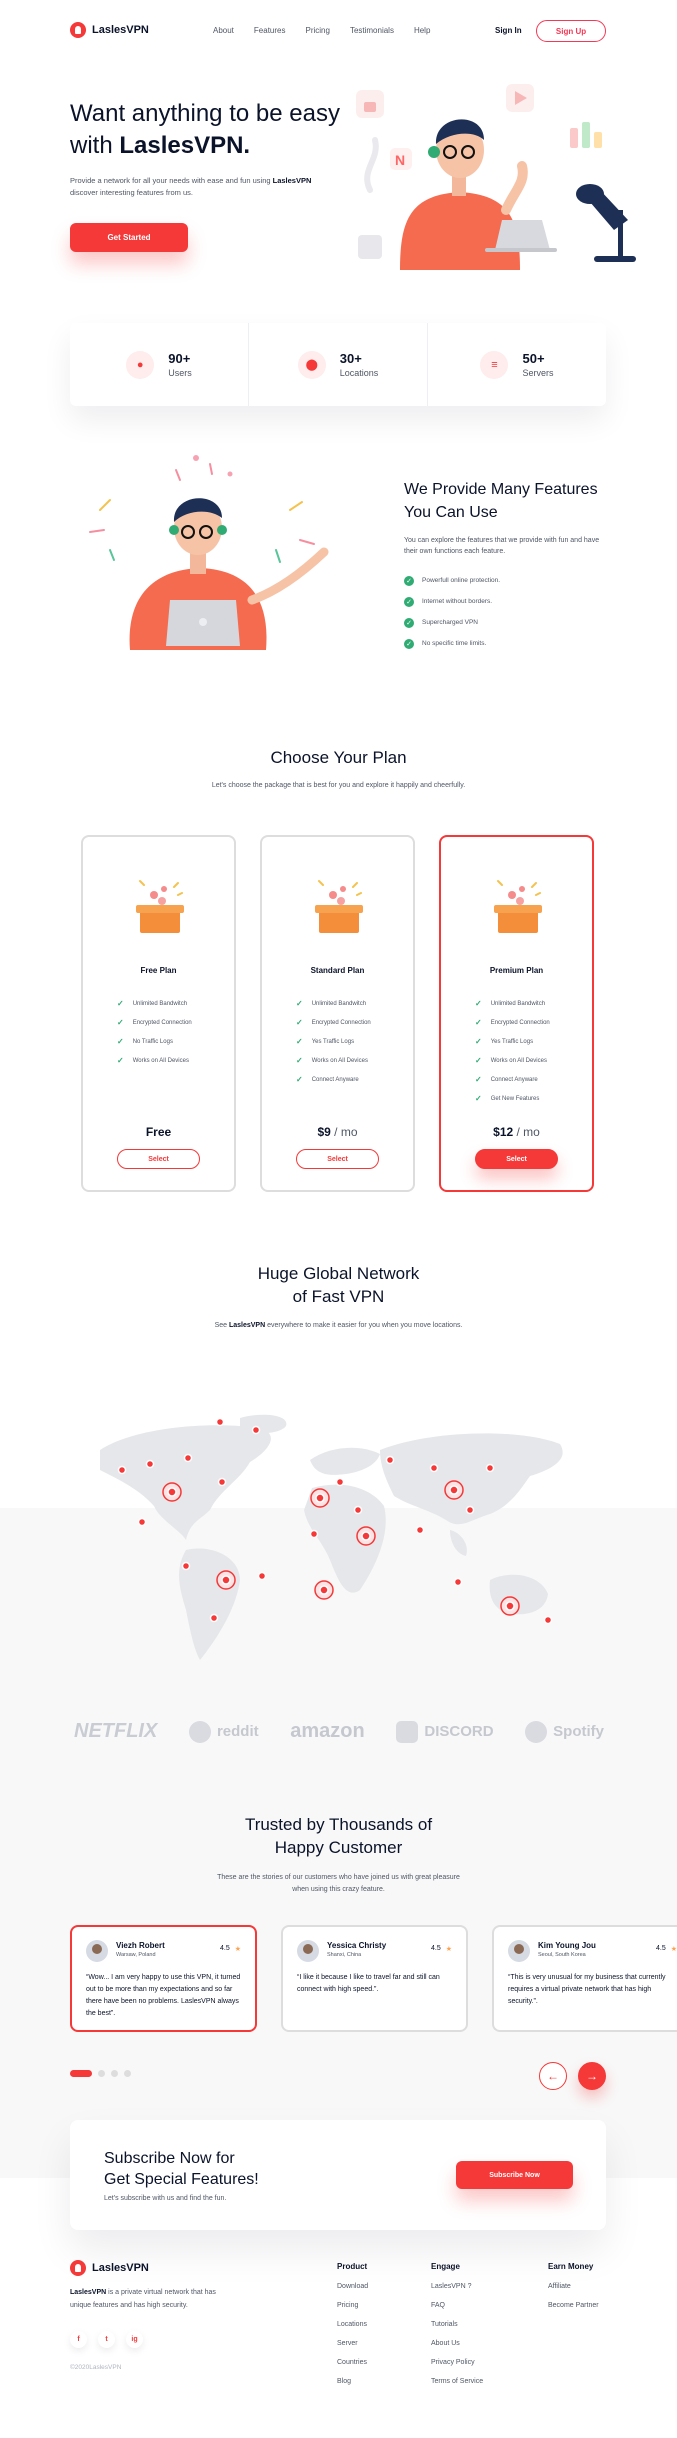 The width and height of the screenshot is (677, 2438). I want to click on nav-link-features: Features, so click(270, 30).